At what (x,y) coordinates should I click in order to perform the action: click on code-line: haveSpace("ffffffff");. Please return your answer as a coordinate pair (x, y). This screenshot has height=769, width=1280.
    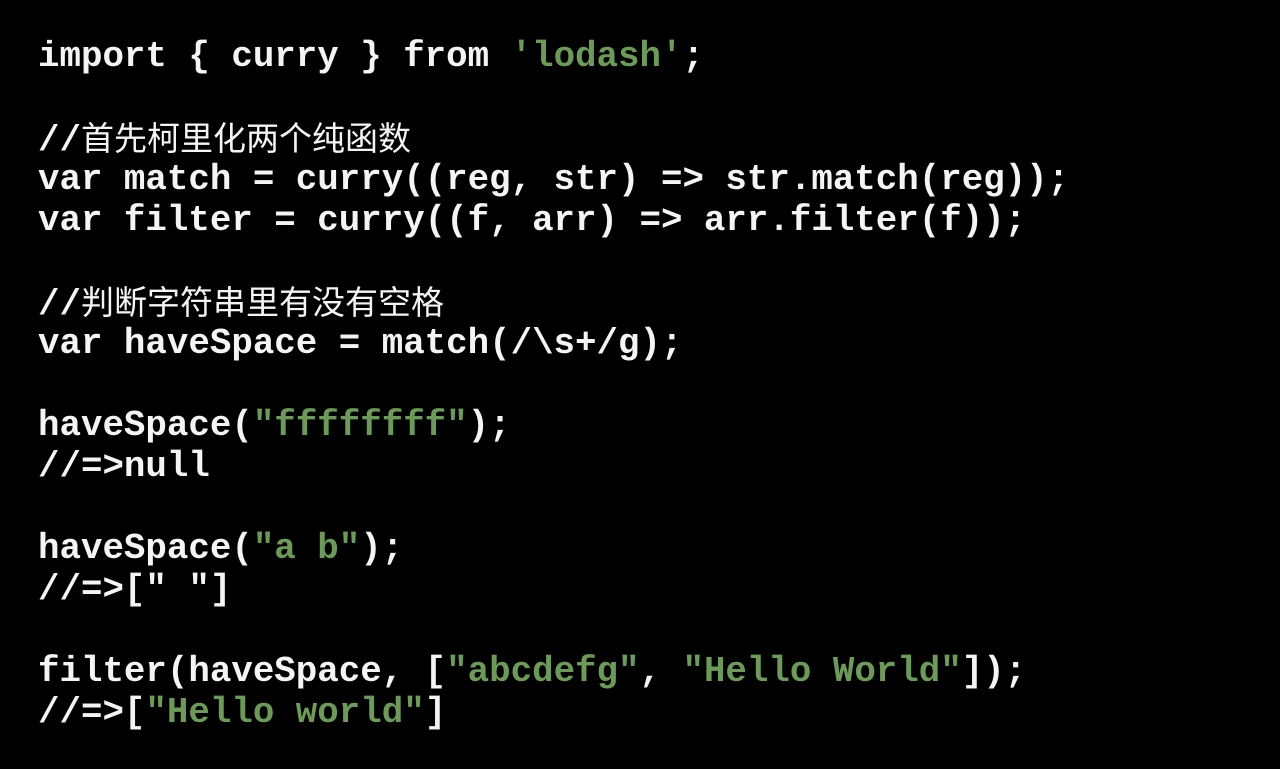
    Looking at the image, I should click on (553, 425).